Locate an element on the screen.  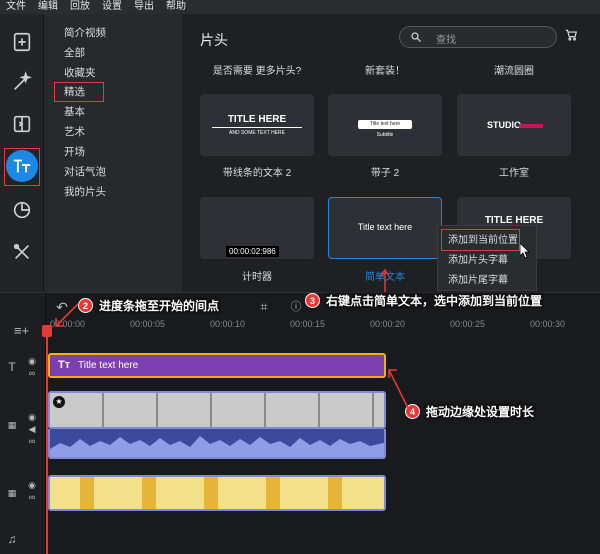
transition-icon is located at coordinates (22, 124).